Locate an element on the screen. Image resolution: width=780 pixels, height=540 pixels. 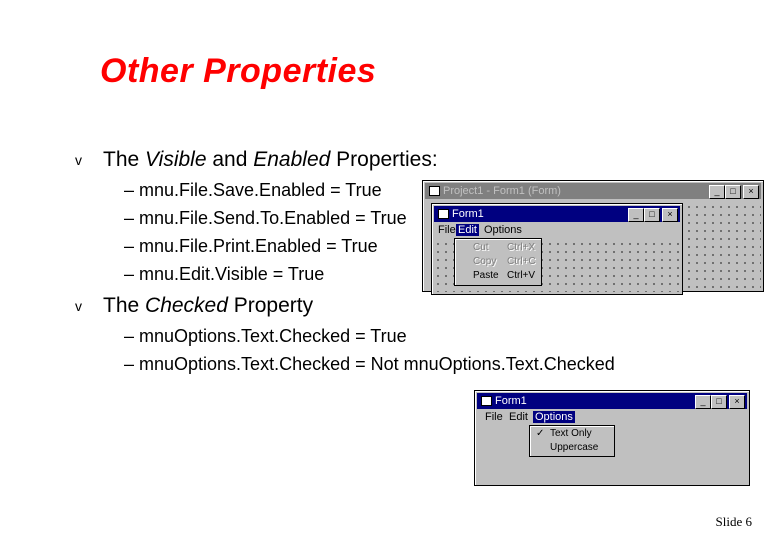
bullet-checked: v The Checked Property is located at coordinates (194, 306).